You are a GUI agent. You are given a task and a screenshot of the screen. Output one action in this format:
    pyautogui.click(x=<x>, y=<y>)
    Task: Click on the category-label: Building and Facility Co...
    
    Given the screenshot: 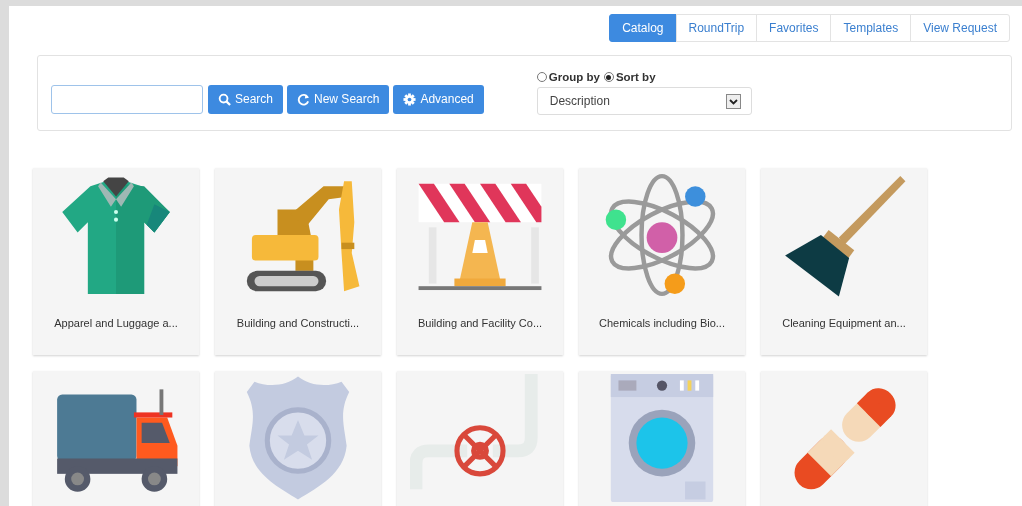 What is the action you would take?
    pyautogui.click(x=480, y=323)
    